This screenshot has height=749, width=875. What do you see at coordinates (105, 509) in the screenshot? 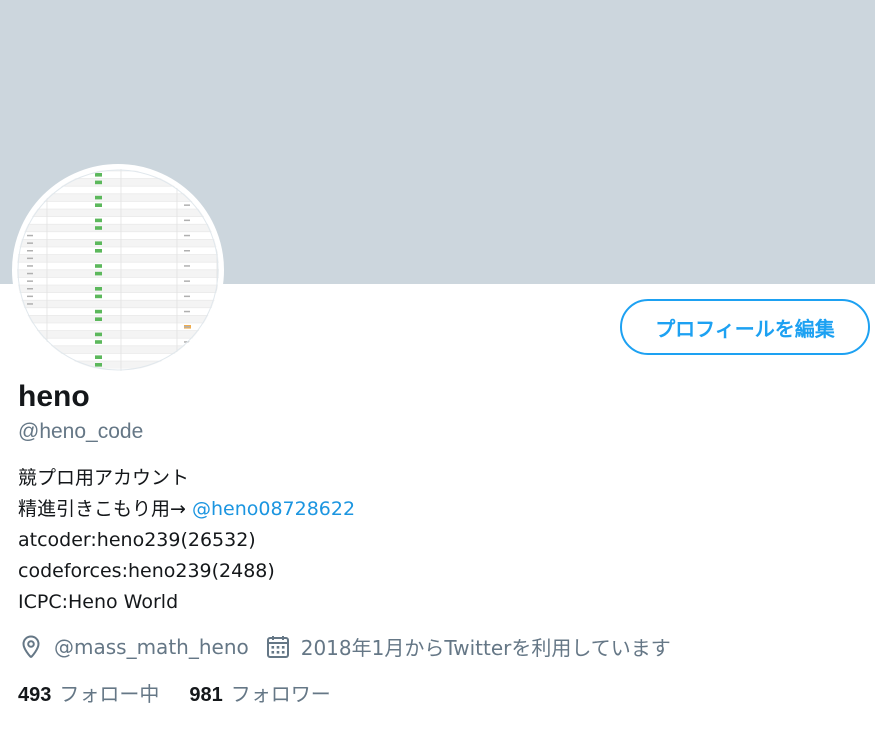
I see `bio-line-text: 精進引きこもり用→` at bounding box center [105, 509].